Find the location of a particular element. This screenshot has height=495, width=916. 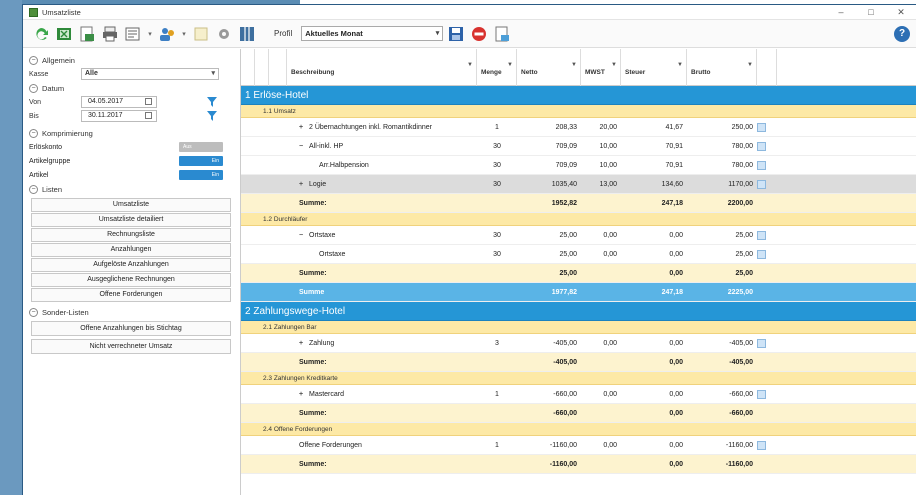

header-netto: Netto ▼ is located at coordinates (549, 67).